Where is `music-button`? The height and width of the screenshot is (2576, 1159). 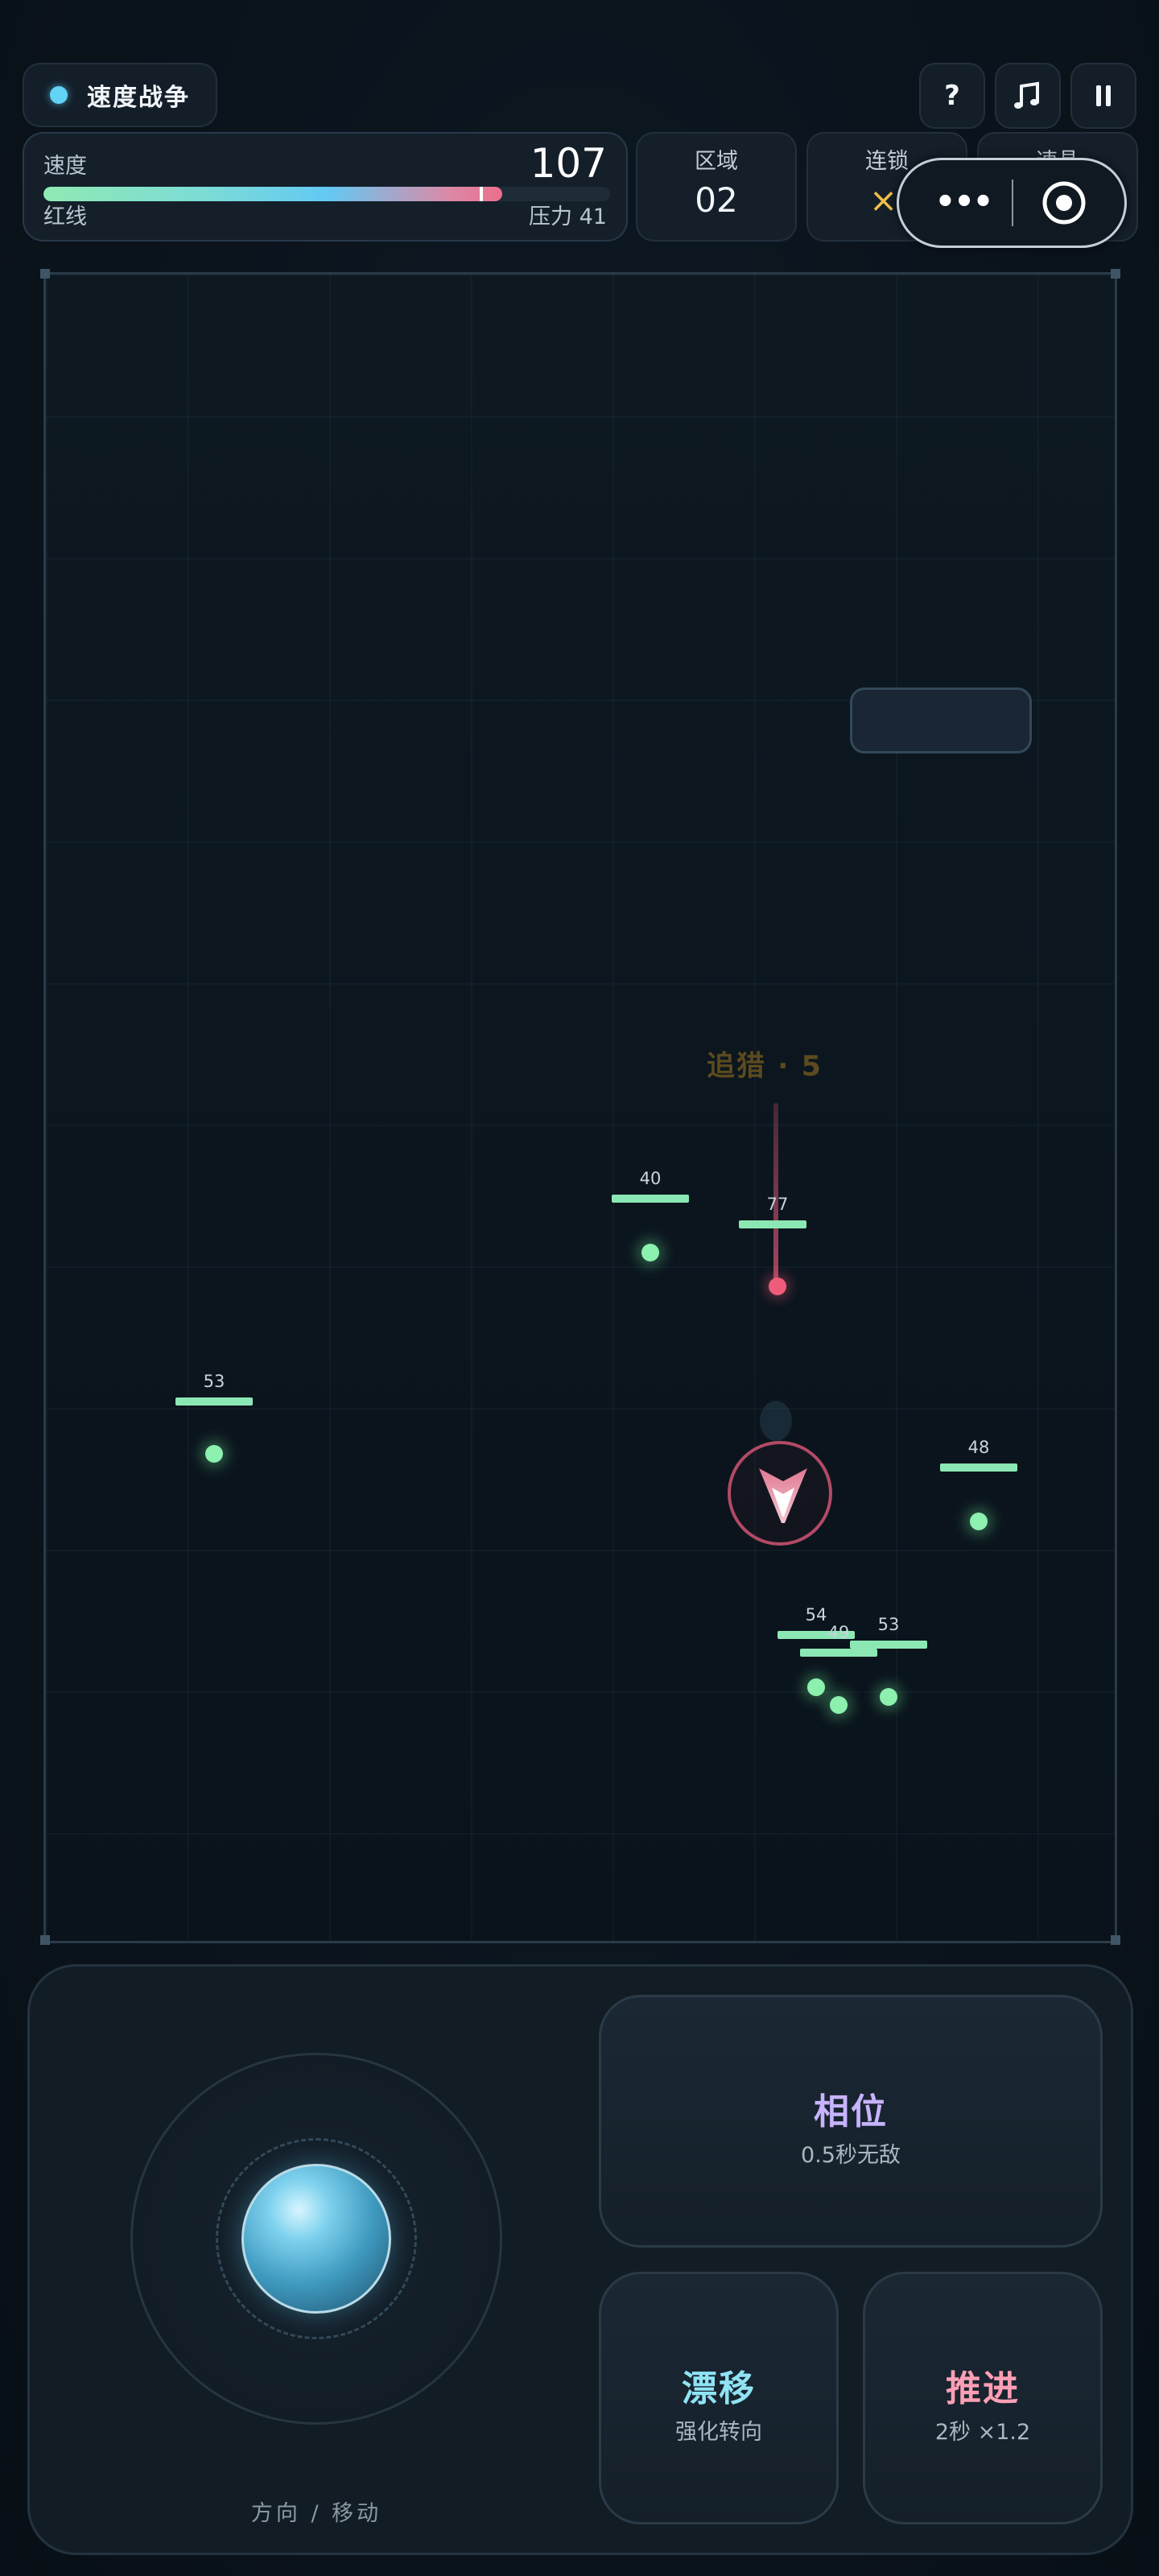 music-button is located at coordinates (1028, 96).